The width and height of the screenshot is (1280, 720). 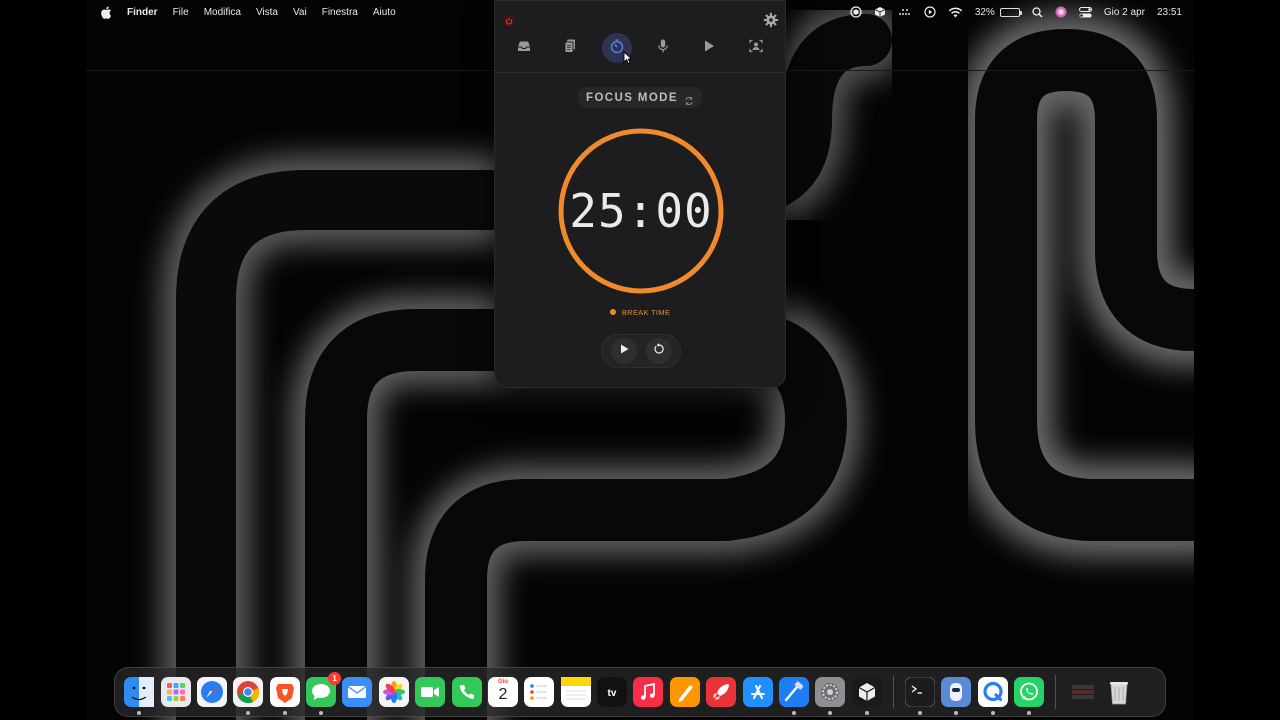 I want to click on facetime-icon, so click(x=430, y=692).